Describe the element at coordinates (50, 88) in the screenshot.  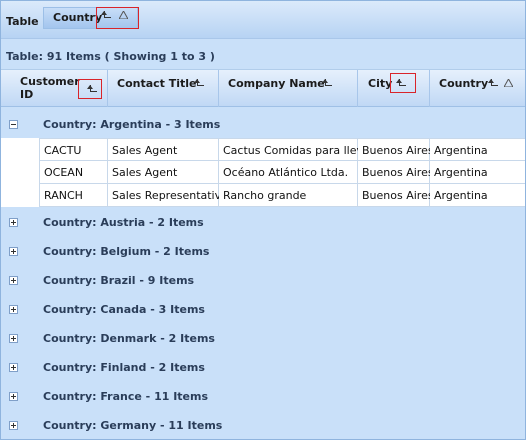
I see `column-label: Customer ID` at that location.